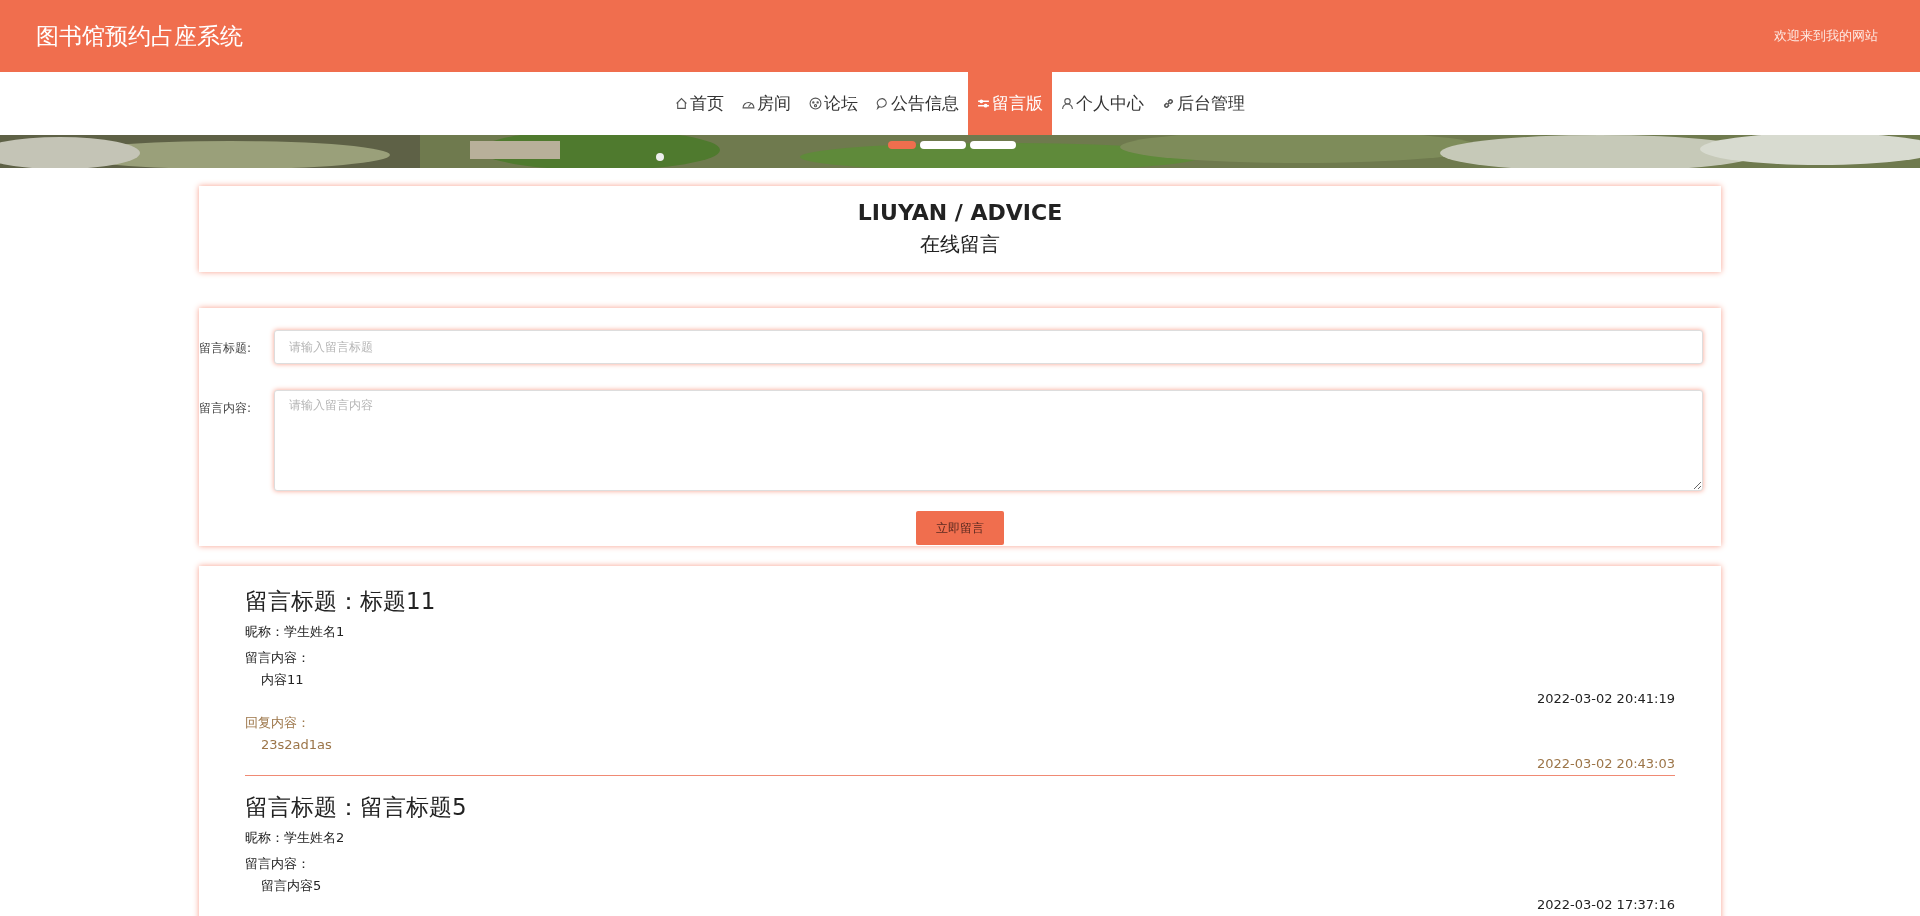  I want to click on nav-tab: 后台管理, so click(1203, 103).